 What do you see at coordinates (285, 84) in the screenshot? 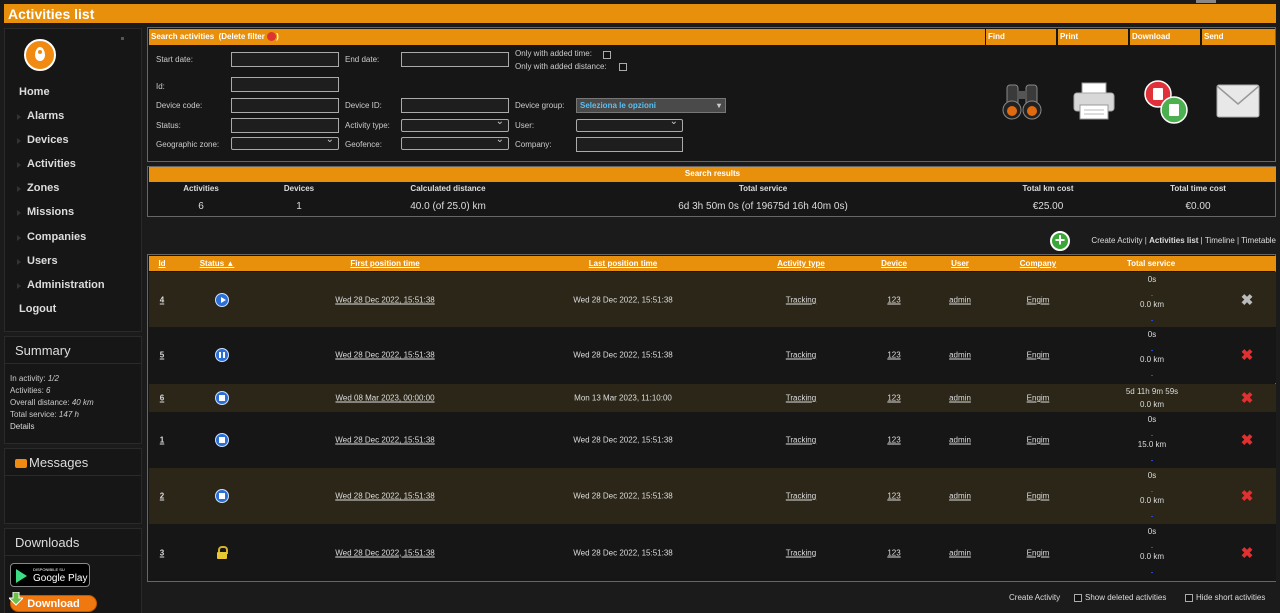
I see `id-input` at bounding box center [285, 84].